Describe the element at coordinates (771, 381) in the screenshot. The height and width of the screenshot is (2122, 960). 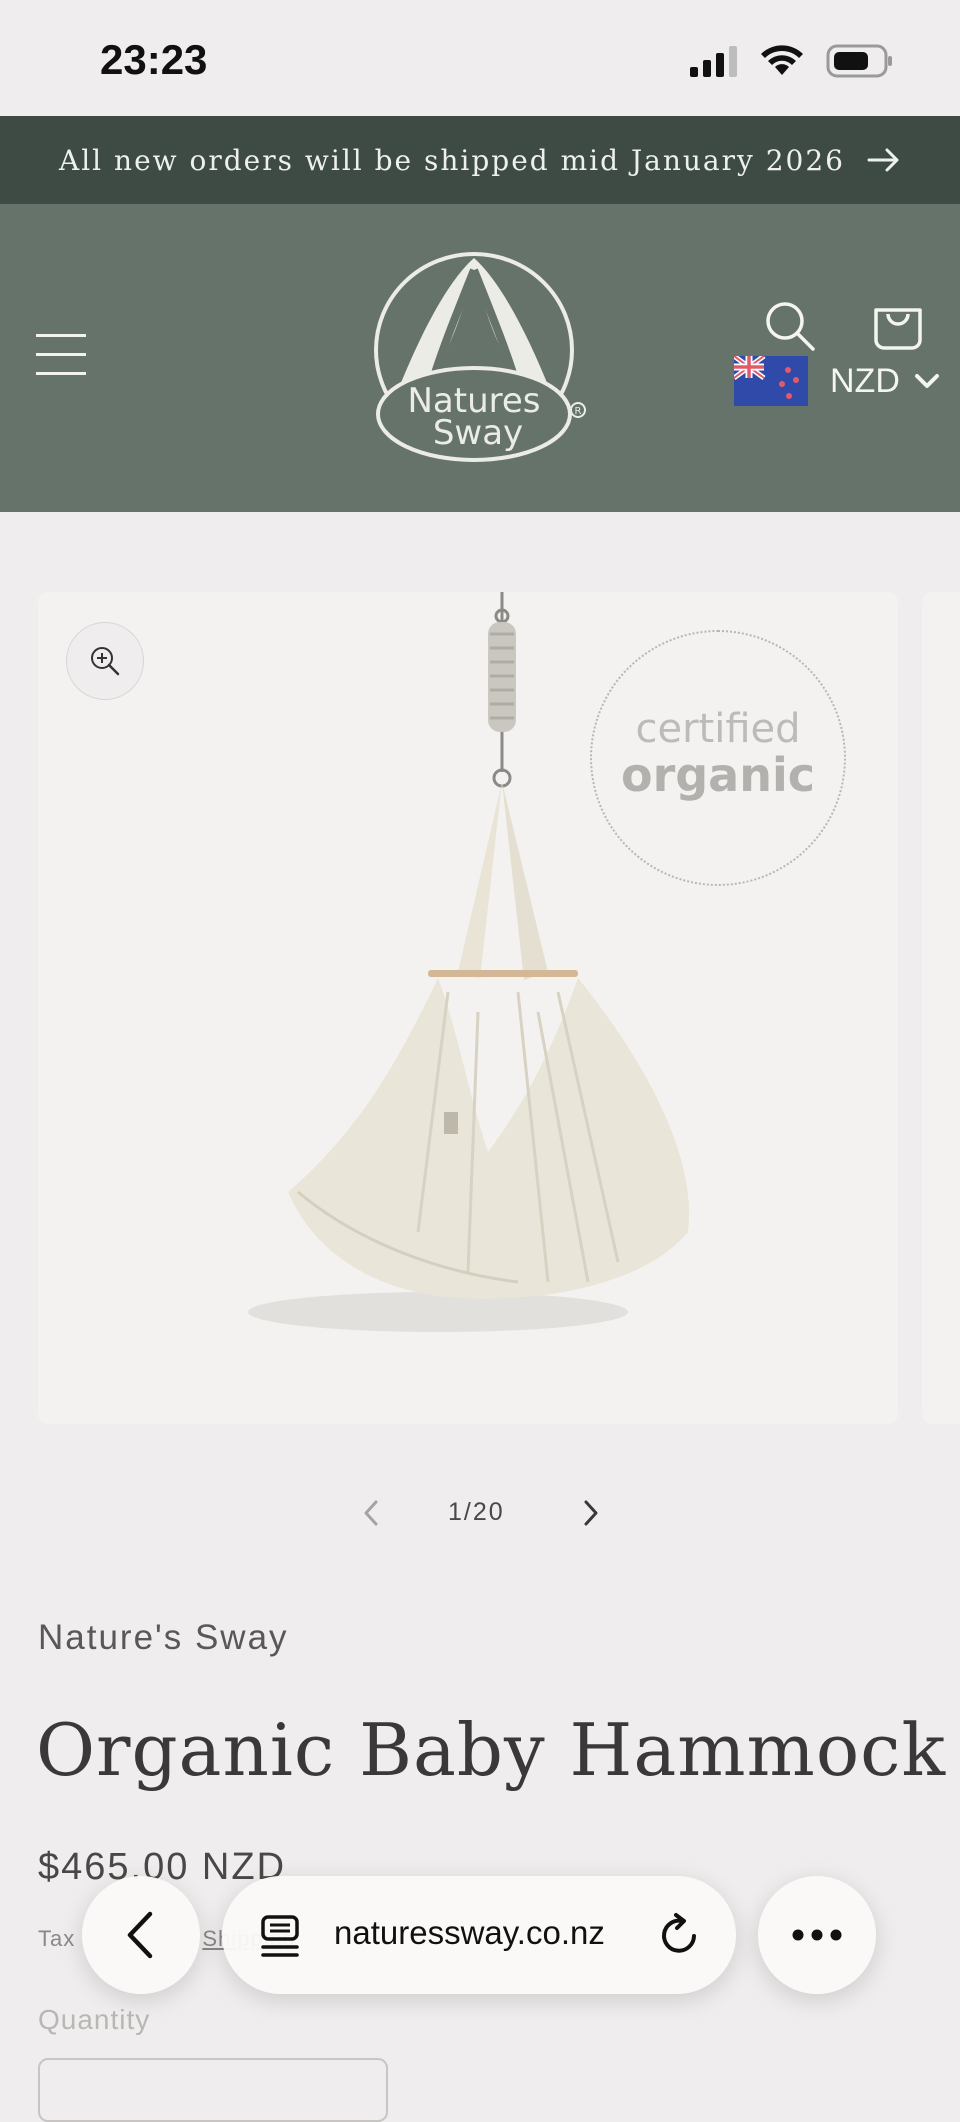
I see `nz-flag-icon` at that location.